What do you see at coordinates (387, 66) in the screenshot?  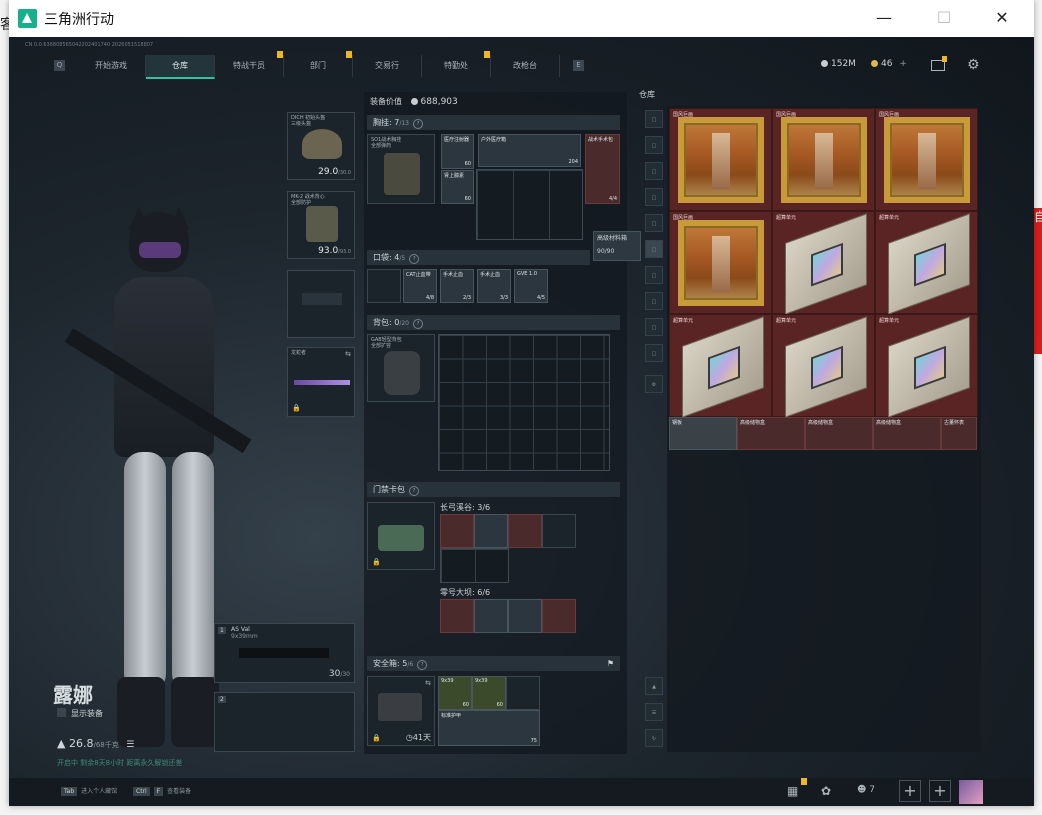 I see `tab-trading: 交易行` at bounding box center [387, 66].